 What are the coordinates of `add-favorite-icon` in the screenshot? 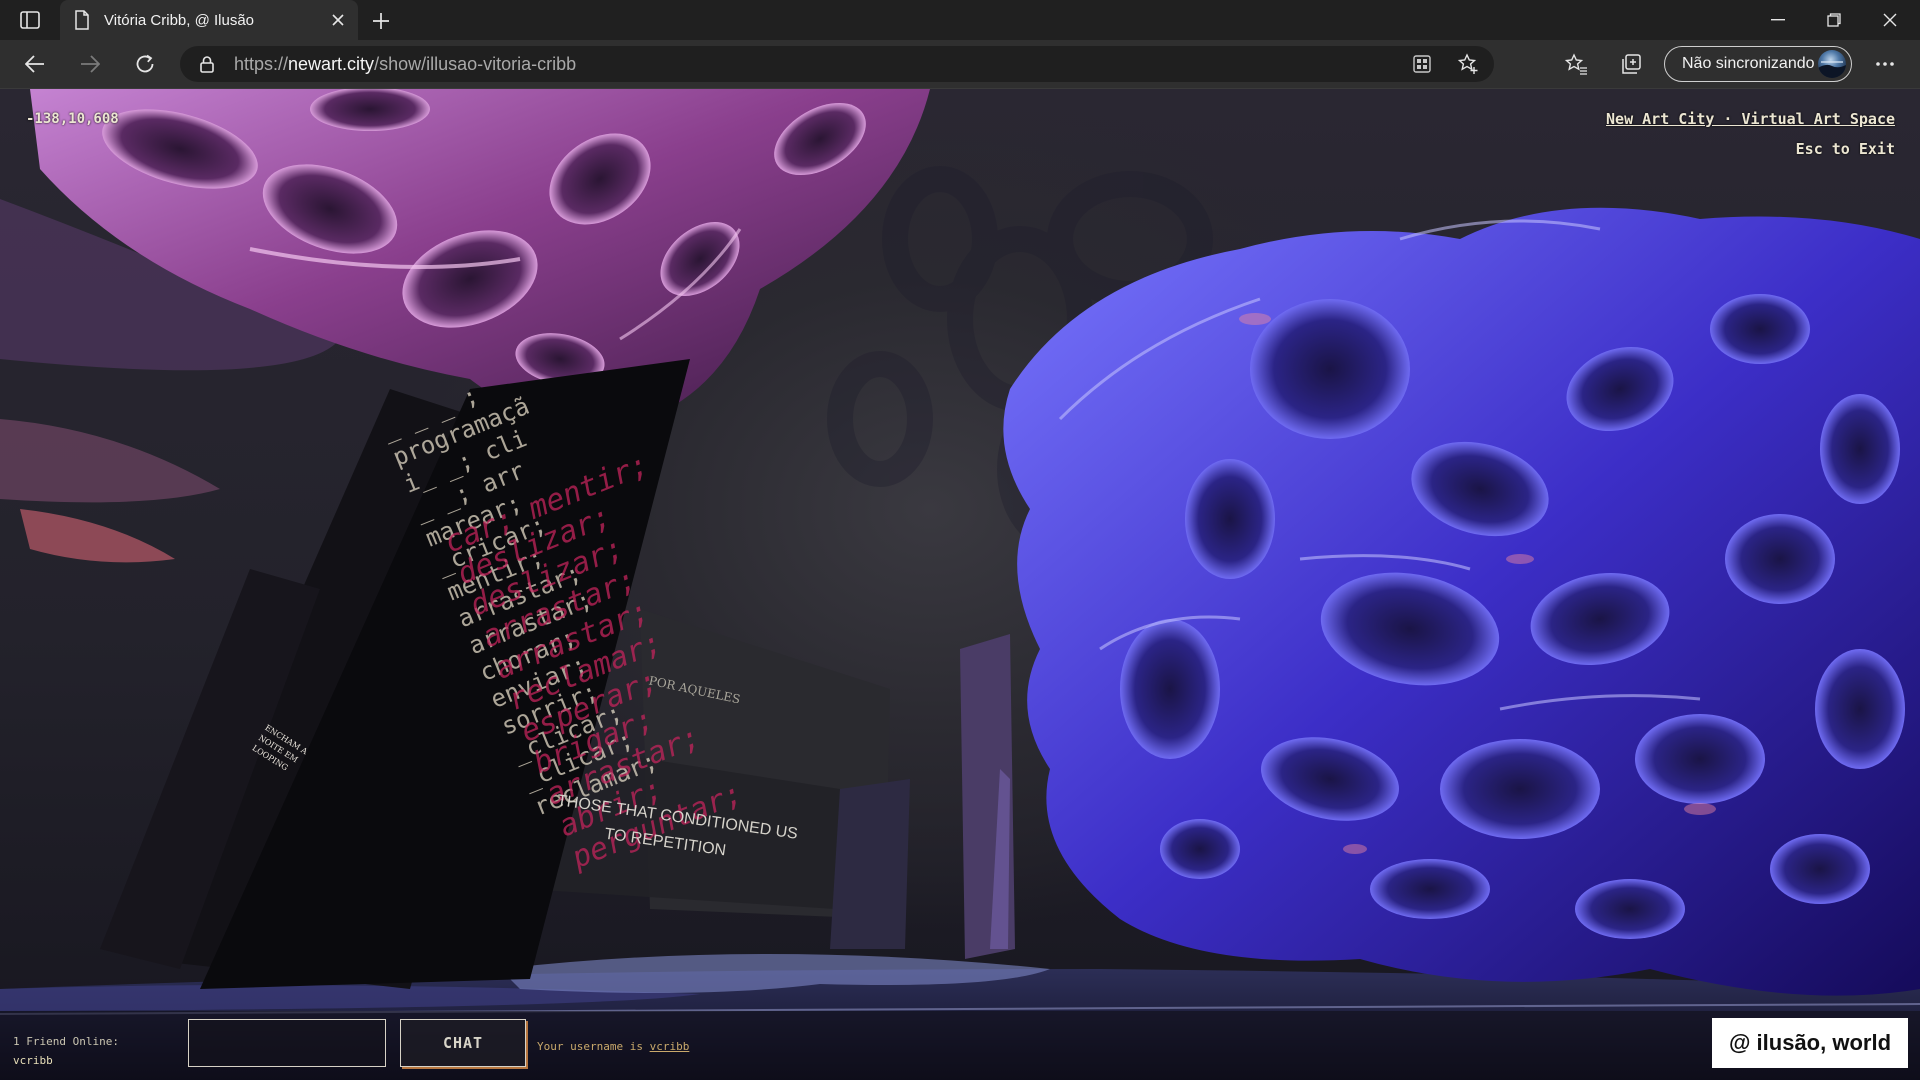 It's located at (1468, 64).